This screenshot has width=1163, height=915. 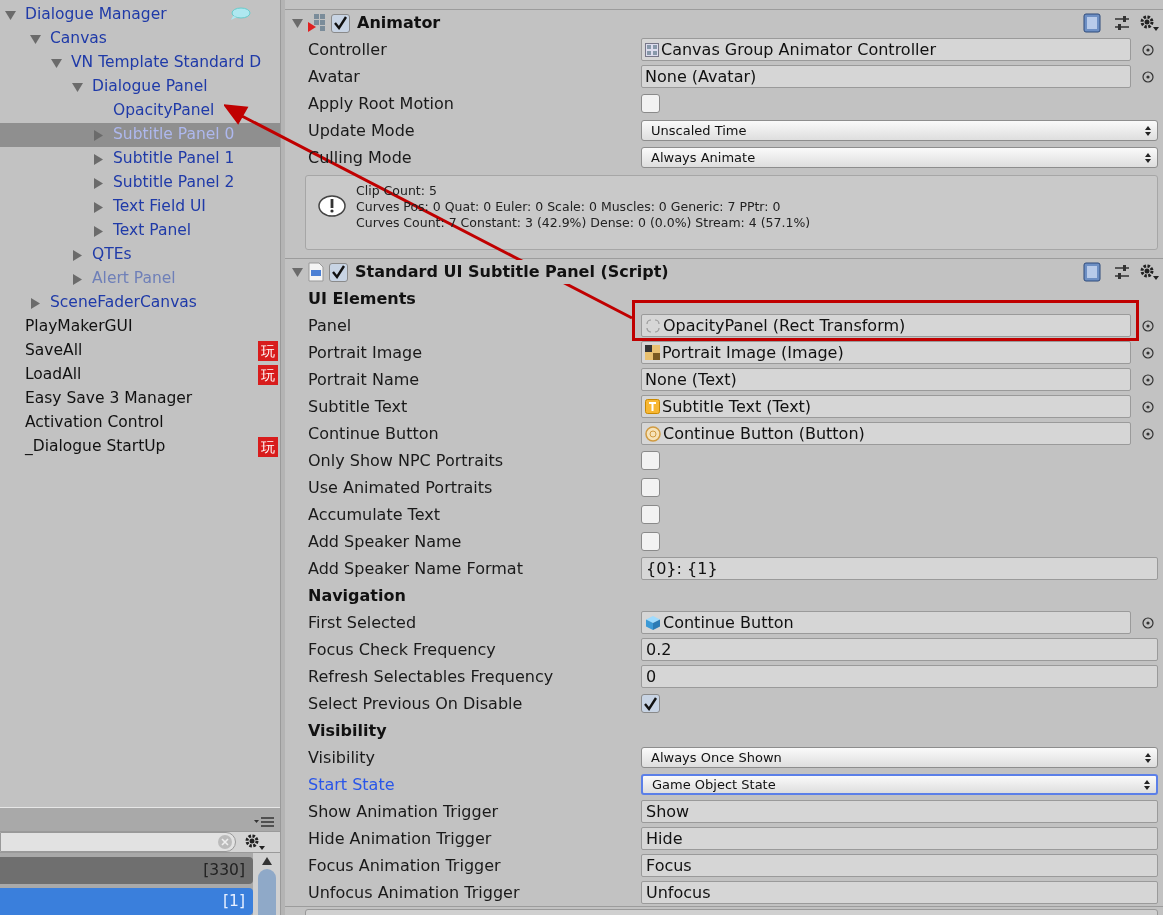 I want to click on text-field: Focus, so click(x=899, y=865).